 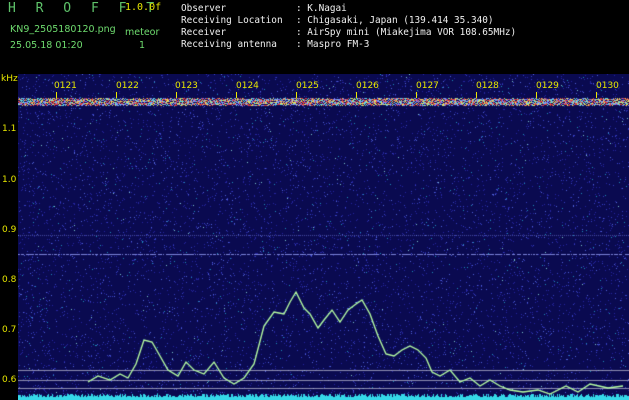 What do you see at coordinates (63, 29) in the screenshot?
I see `file-name: KN9_2505180120.png` at bounding box center [63, 29].